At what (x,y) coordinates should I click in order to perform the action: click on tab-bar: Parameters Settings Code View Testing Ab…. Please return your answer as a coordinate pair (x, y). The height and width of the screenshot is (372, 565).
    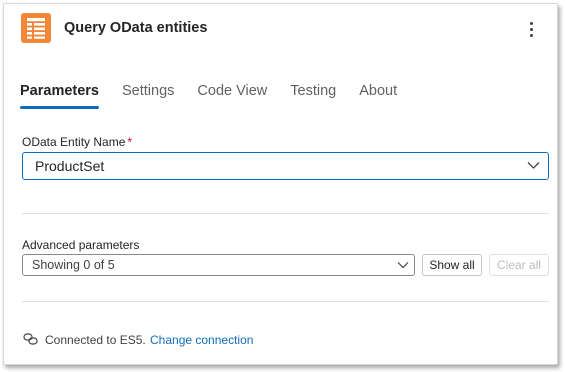
    Looking at the image, I should click on (220, 97).